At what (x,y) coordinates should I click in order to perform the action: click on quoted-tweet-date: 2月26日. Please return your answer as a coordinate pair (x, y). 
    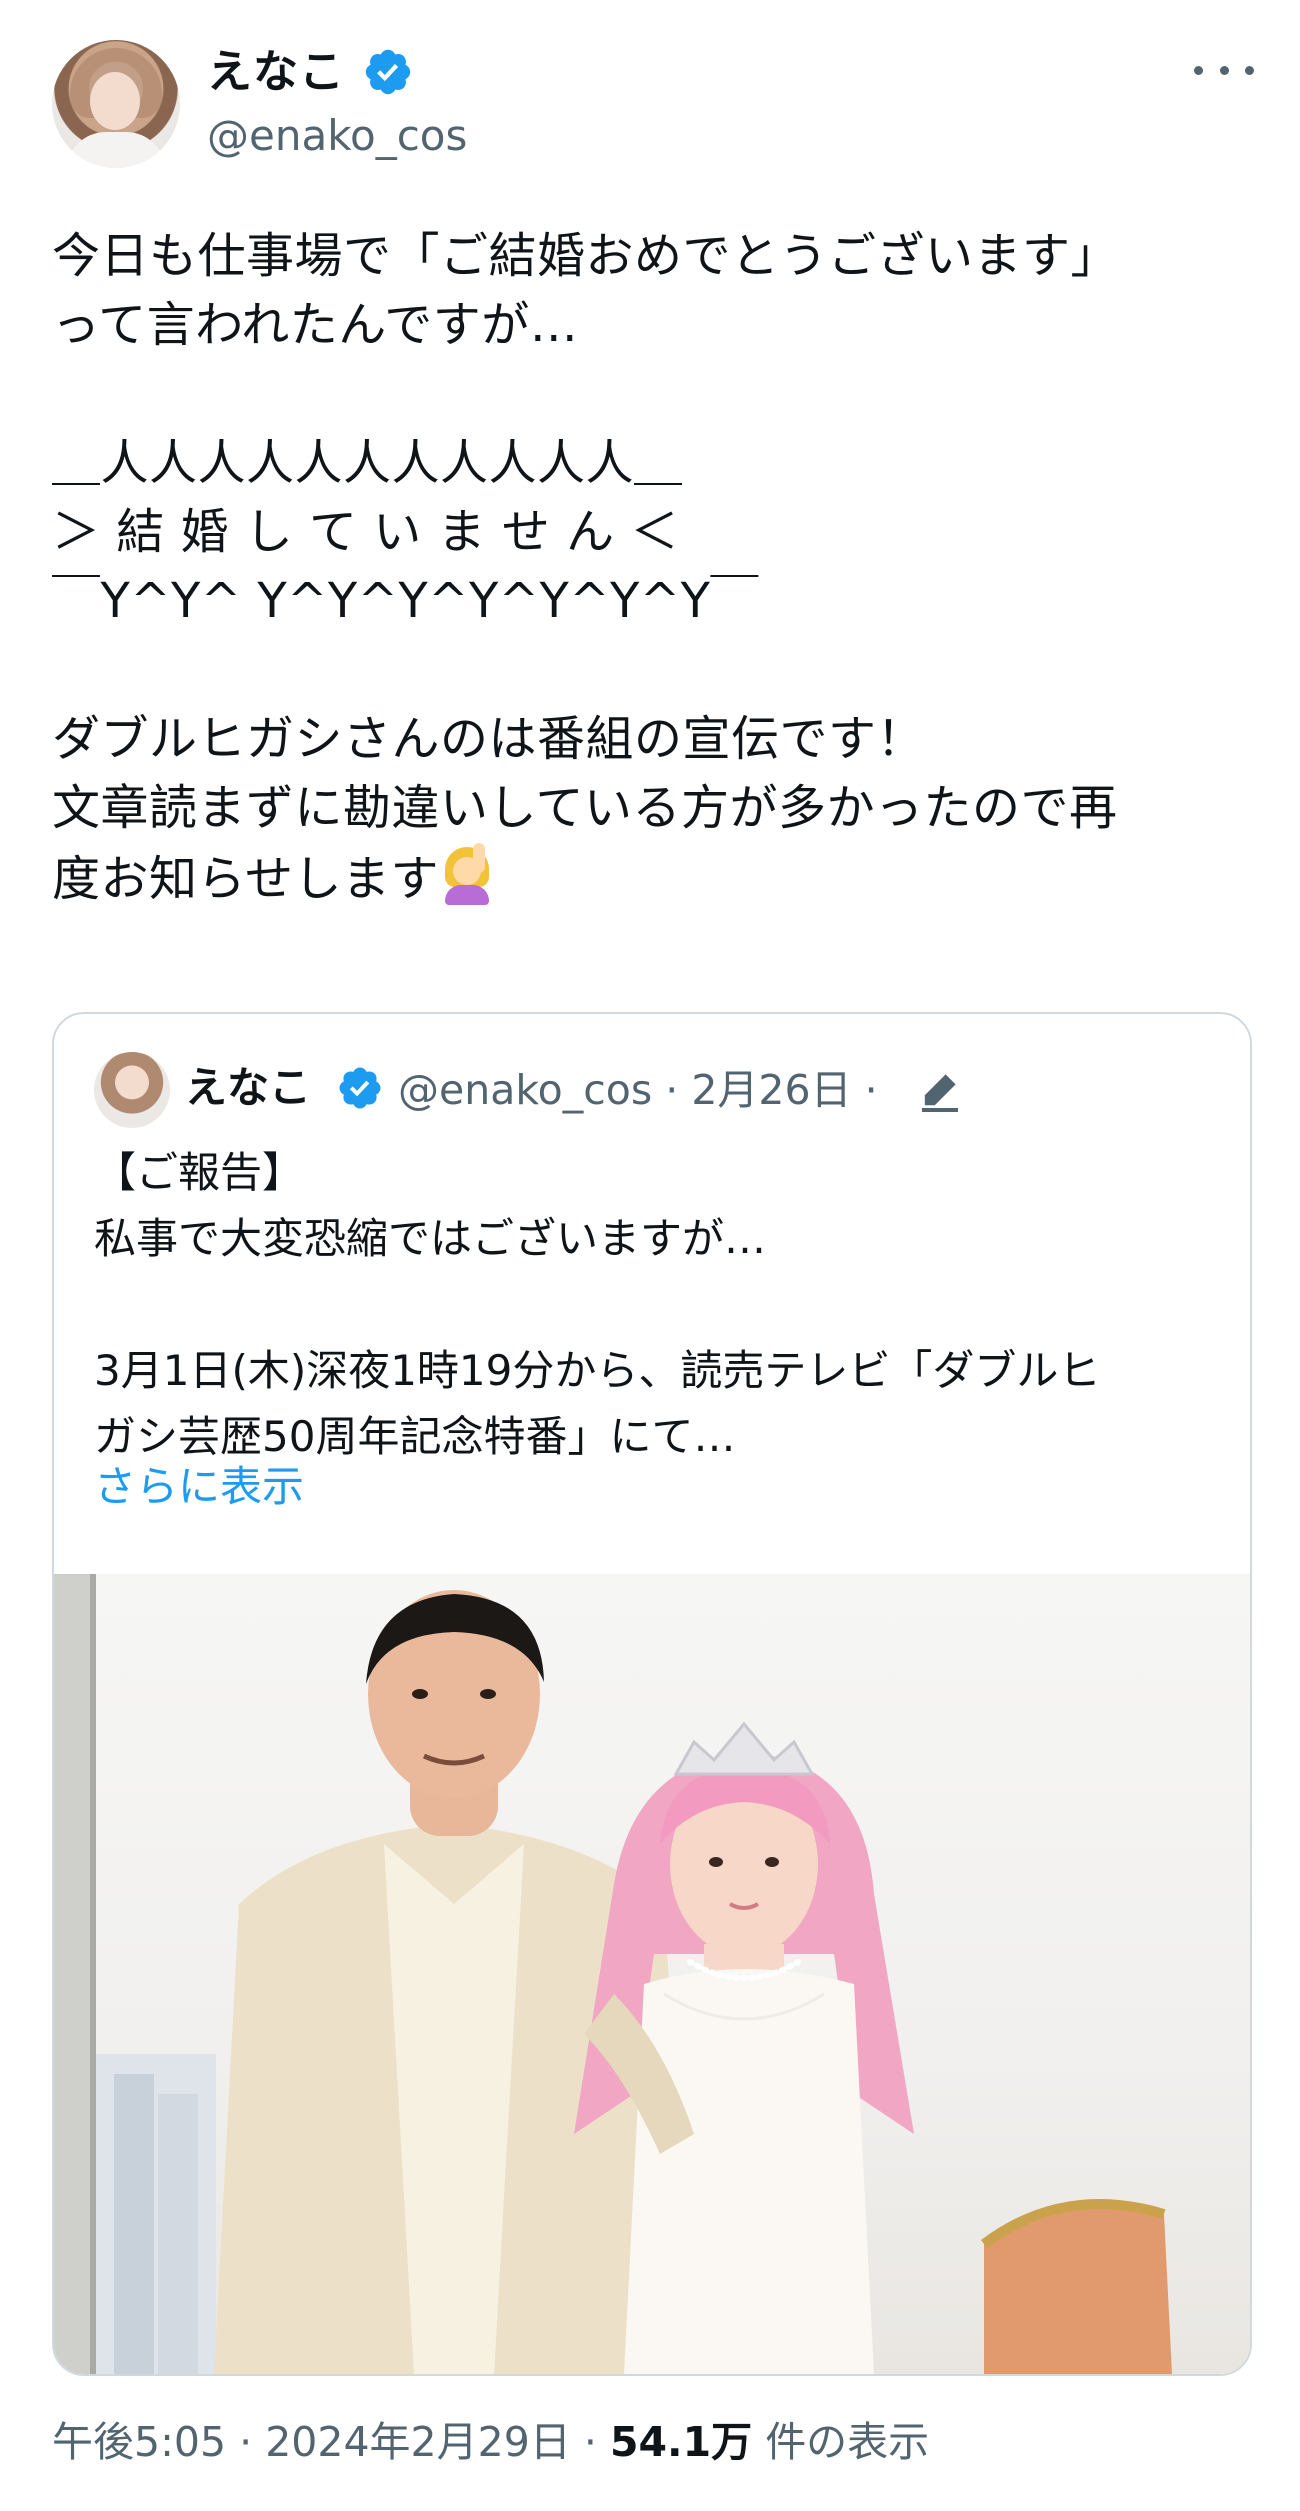
    Looking at the image, I should click on (771, 1090).